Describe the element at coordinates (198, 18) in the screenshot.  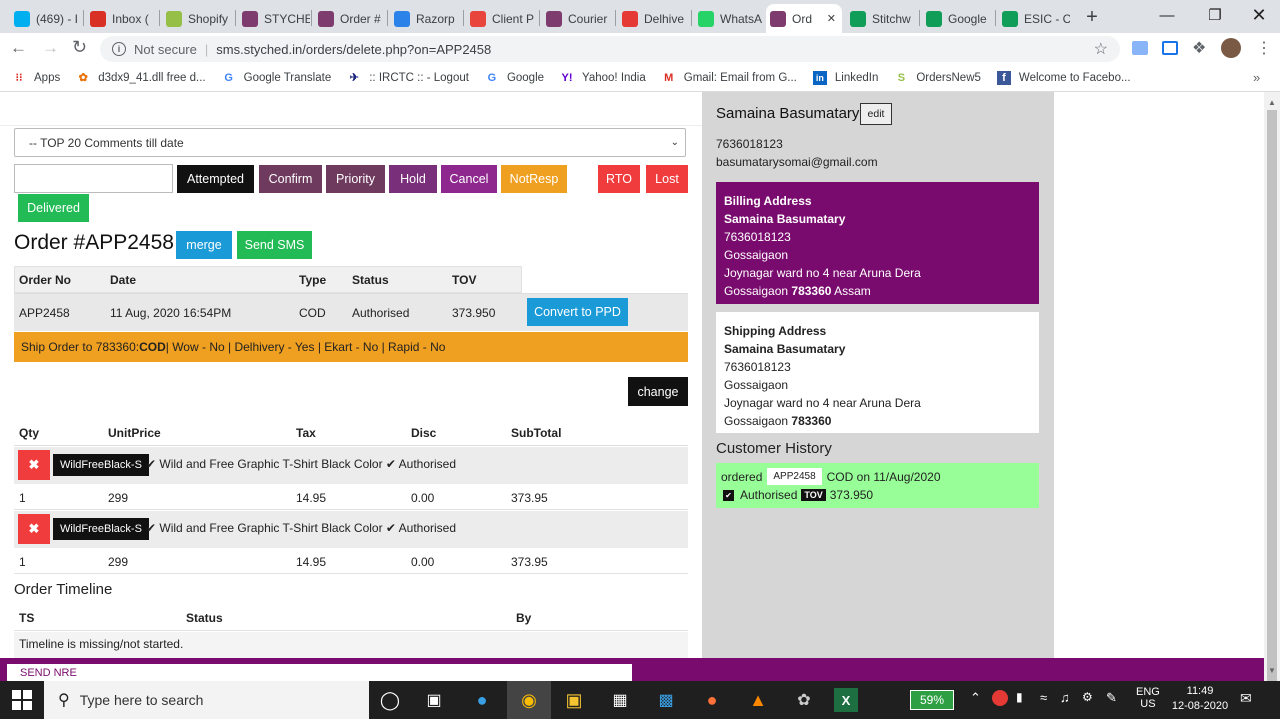
I see `tab: Shopify` at that location.